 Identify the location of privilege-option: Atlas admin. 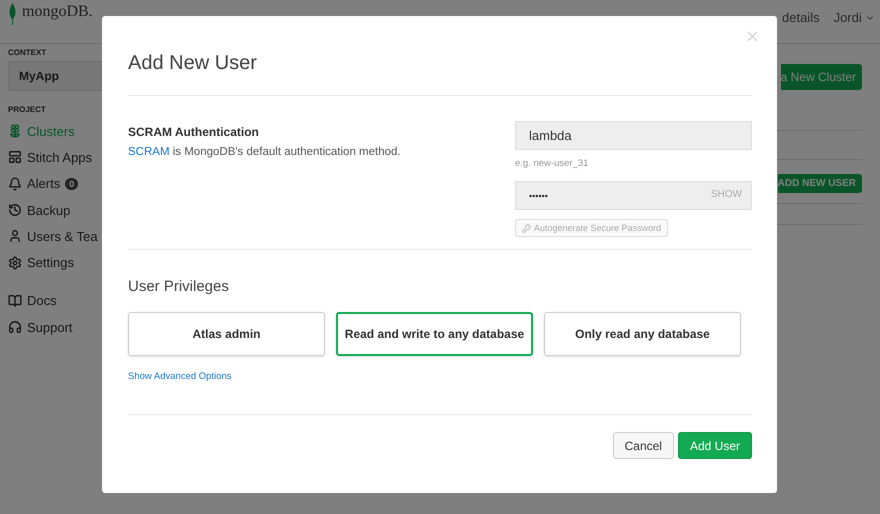
(226, 334).